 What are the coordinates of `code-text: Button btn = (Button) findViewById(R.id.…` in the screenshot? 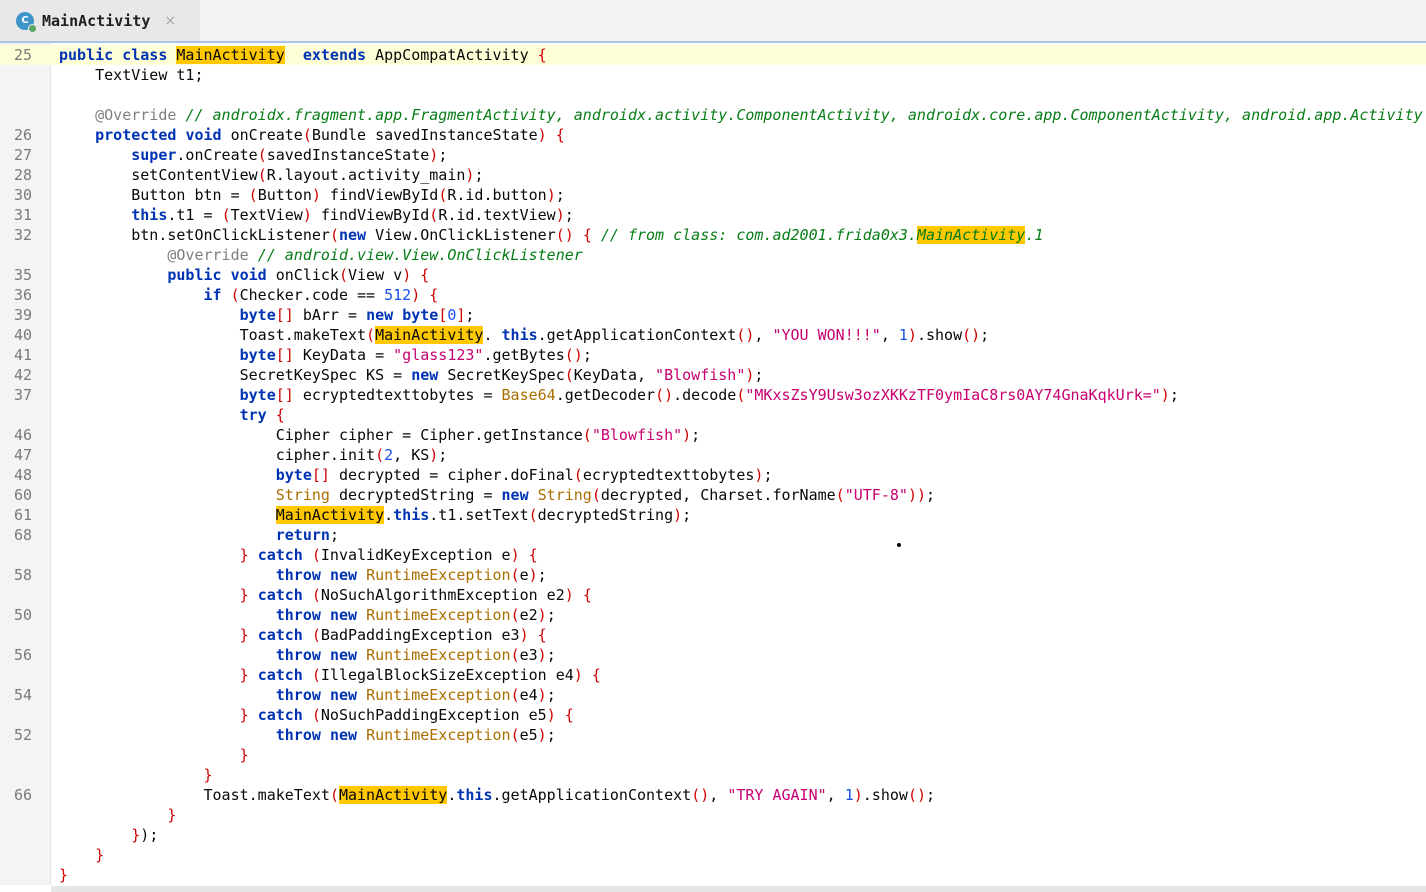 It's located at (312, 195).